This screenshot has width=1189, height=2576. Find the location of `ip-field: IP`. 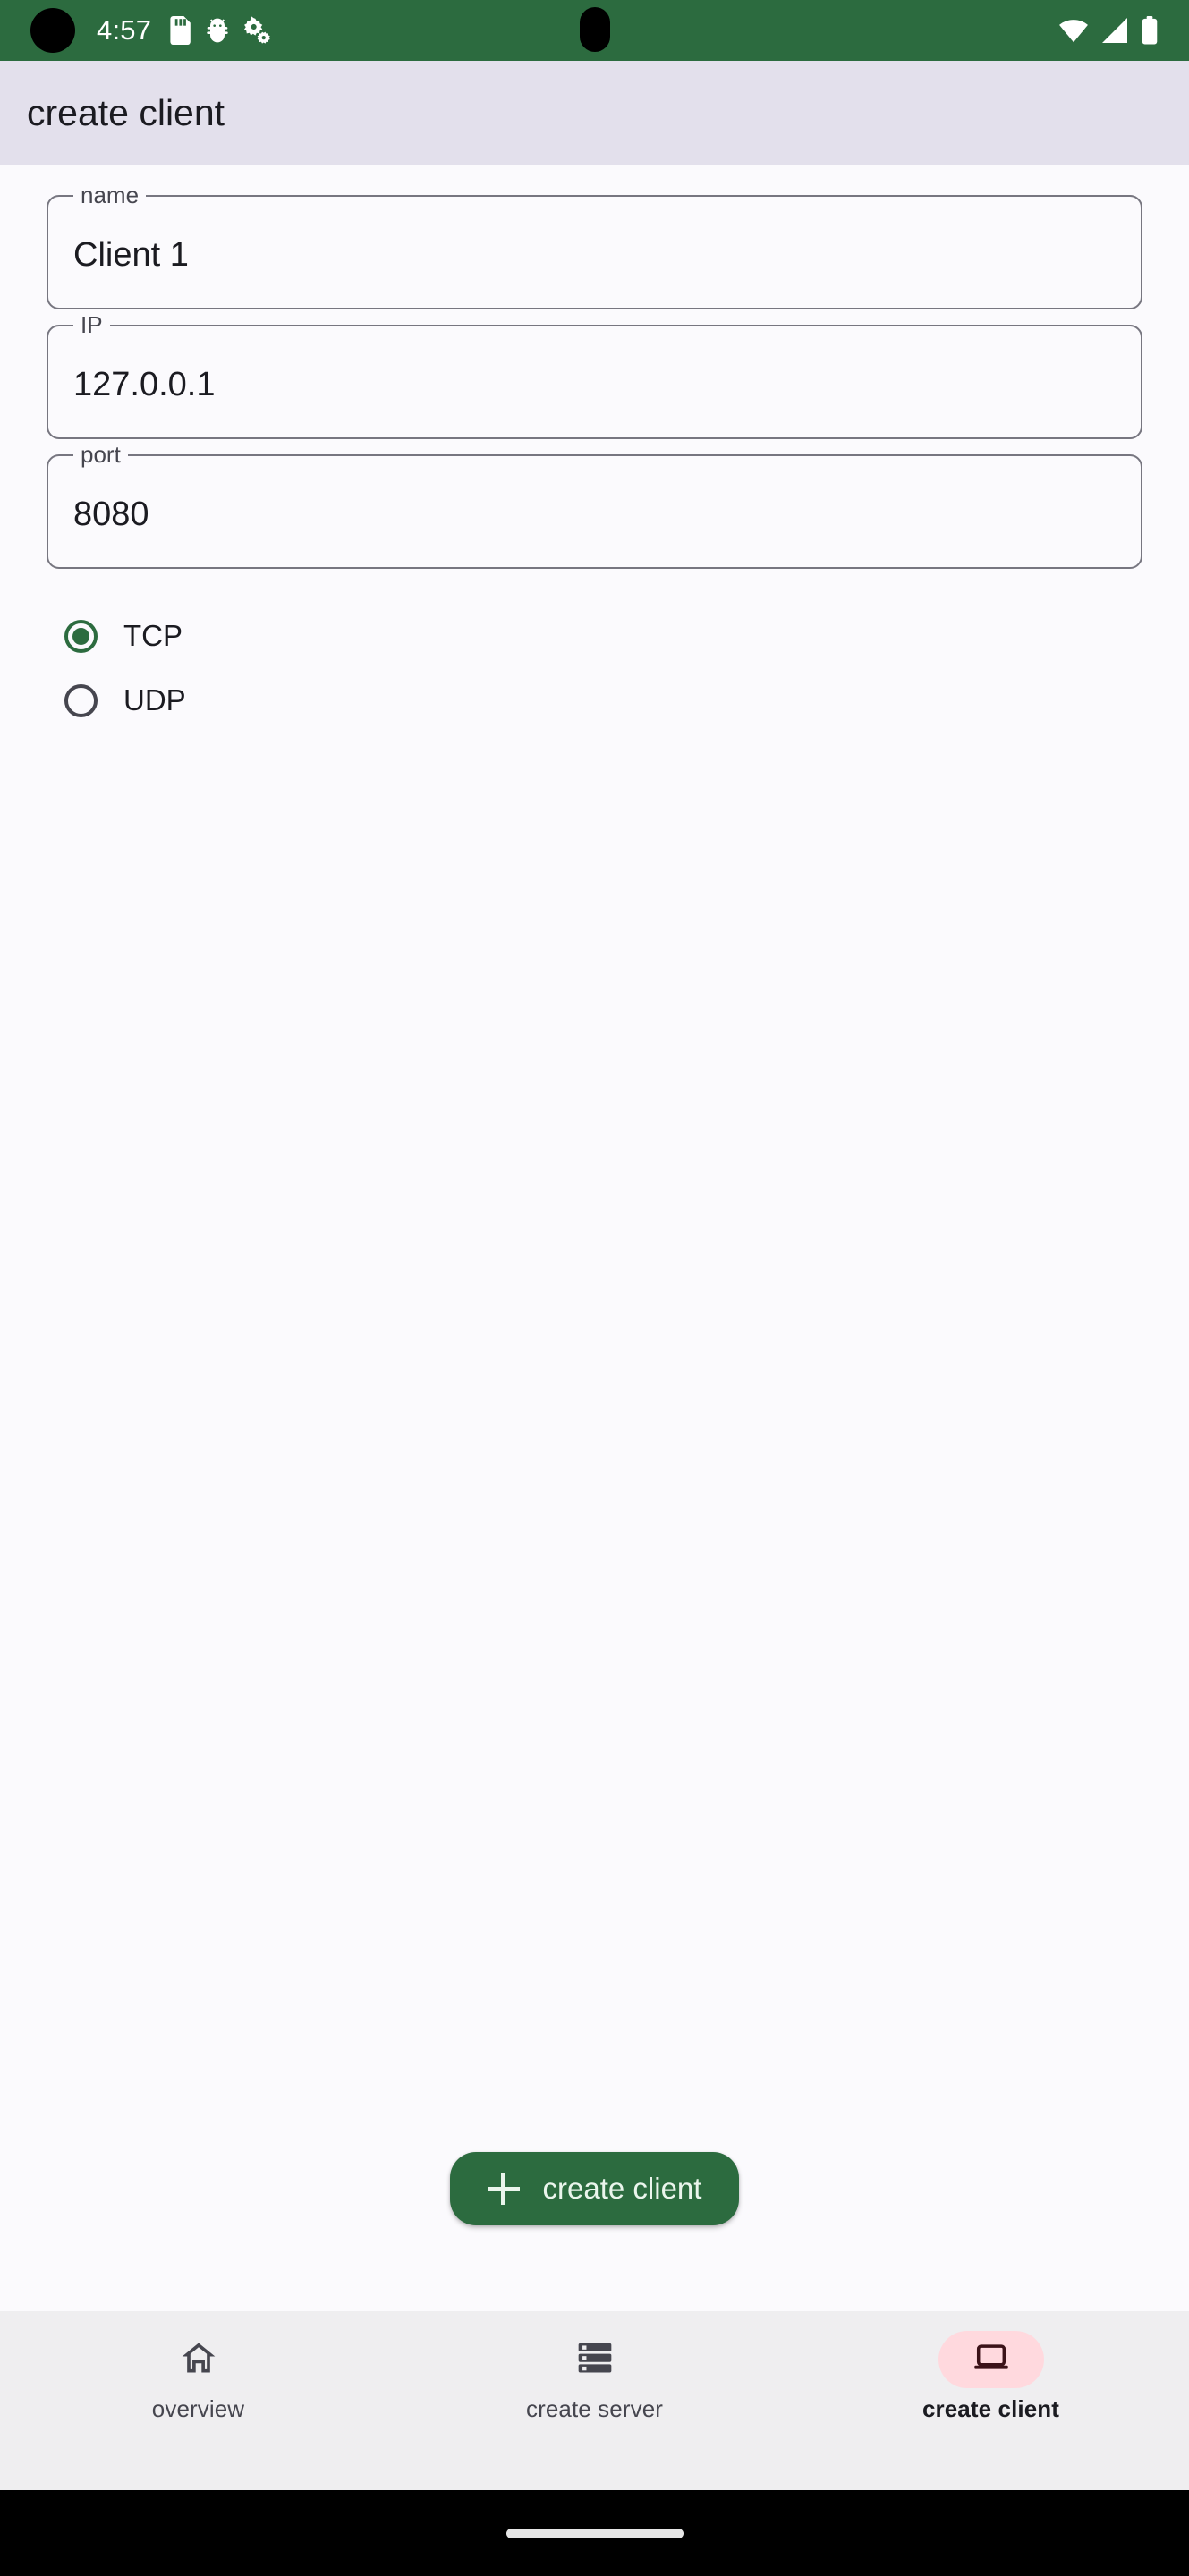

ip-field: IP is located at coordinates (594, 375).